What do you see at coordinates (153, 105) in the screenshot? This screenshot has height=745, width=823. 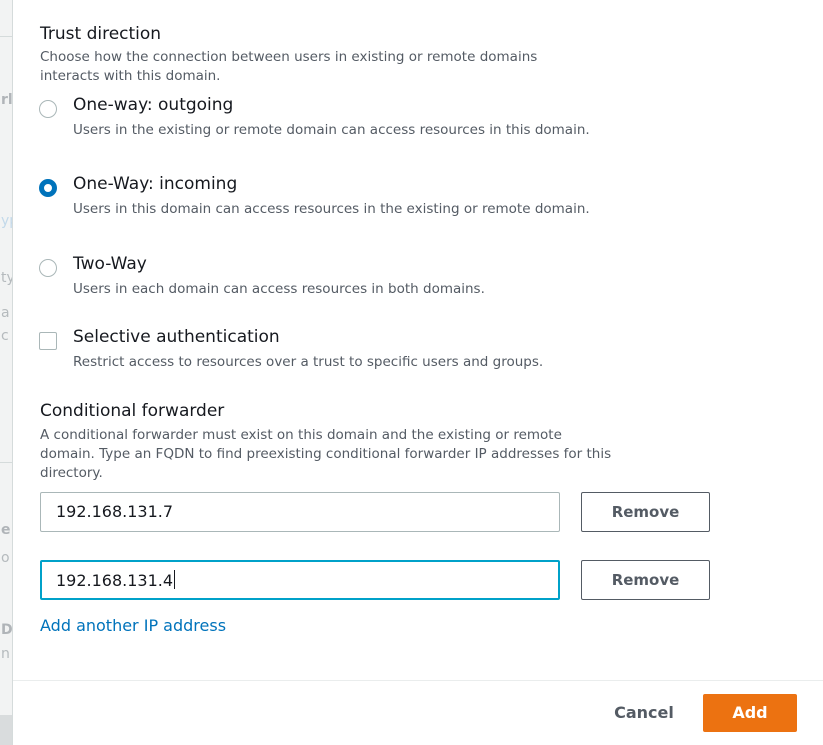 I see `radio-option-label: One-way: outgoing` at bounding box center [153, 105].